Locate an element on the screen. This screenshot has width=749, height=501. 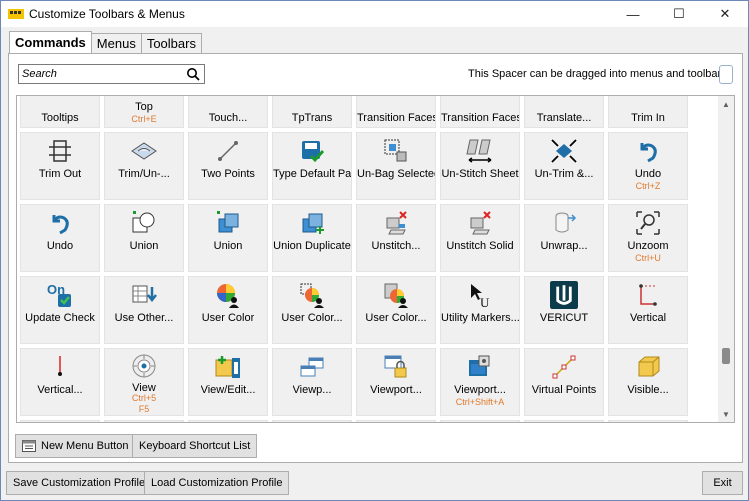
window-title: Customize Toolbars & Menus is located at coordinates (107, 14).